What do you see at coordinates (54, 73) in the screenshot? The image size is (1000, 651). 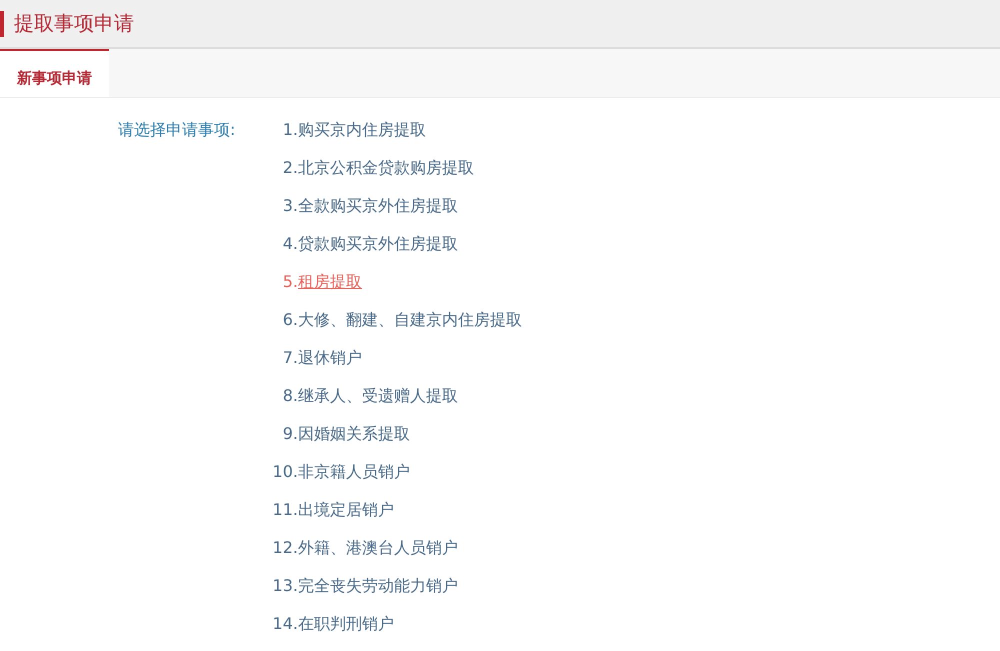 I see `tab: 新事项申请` at bounding box center [54, 73].